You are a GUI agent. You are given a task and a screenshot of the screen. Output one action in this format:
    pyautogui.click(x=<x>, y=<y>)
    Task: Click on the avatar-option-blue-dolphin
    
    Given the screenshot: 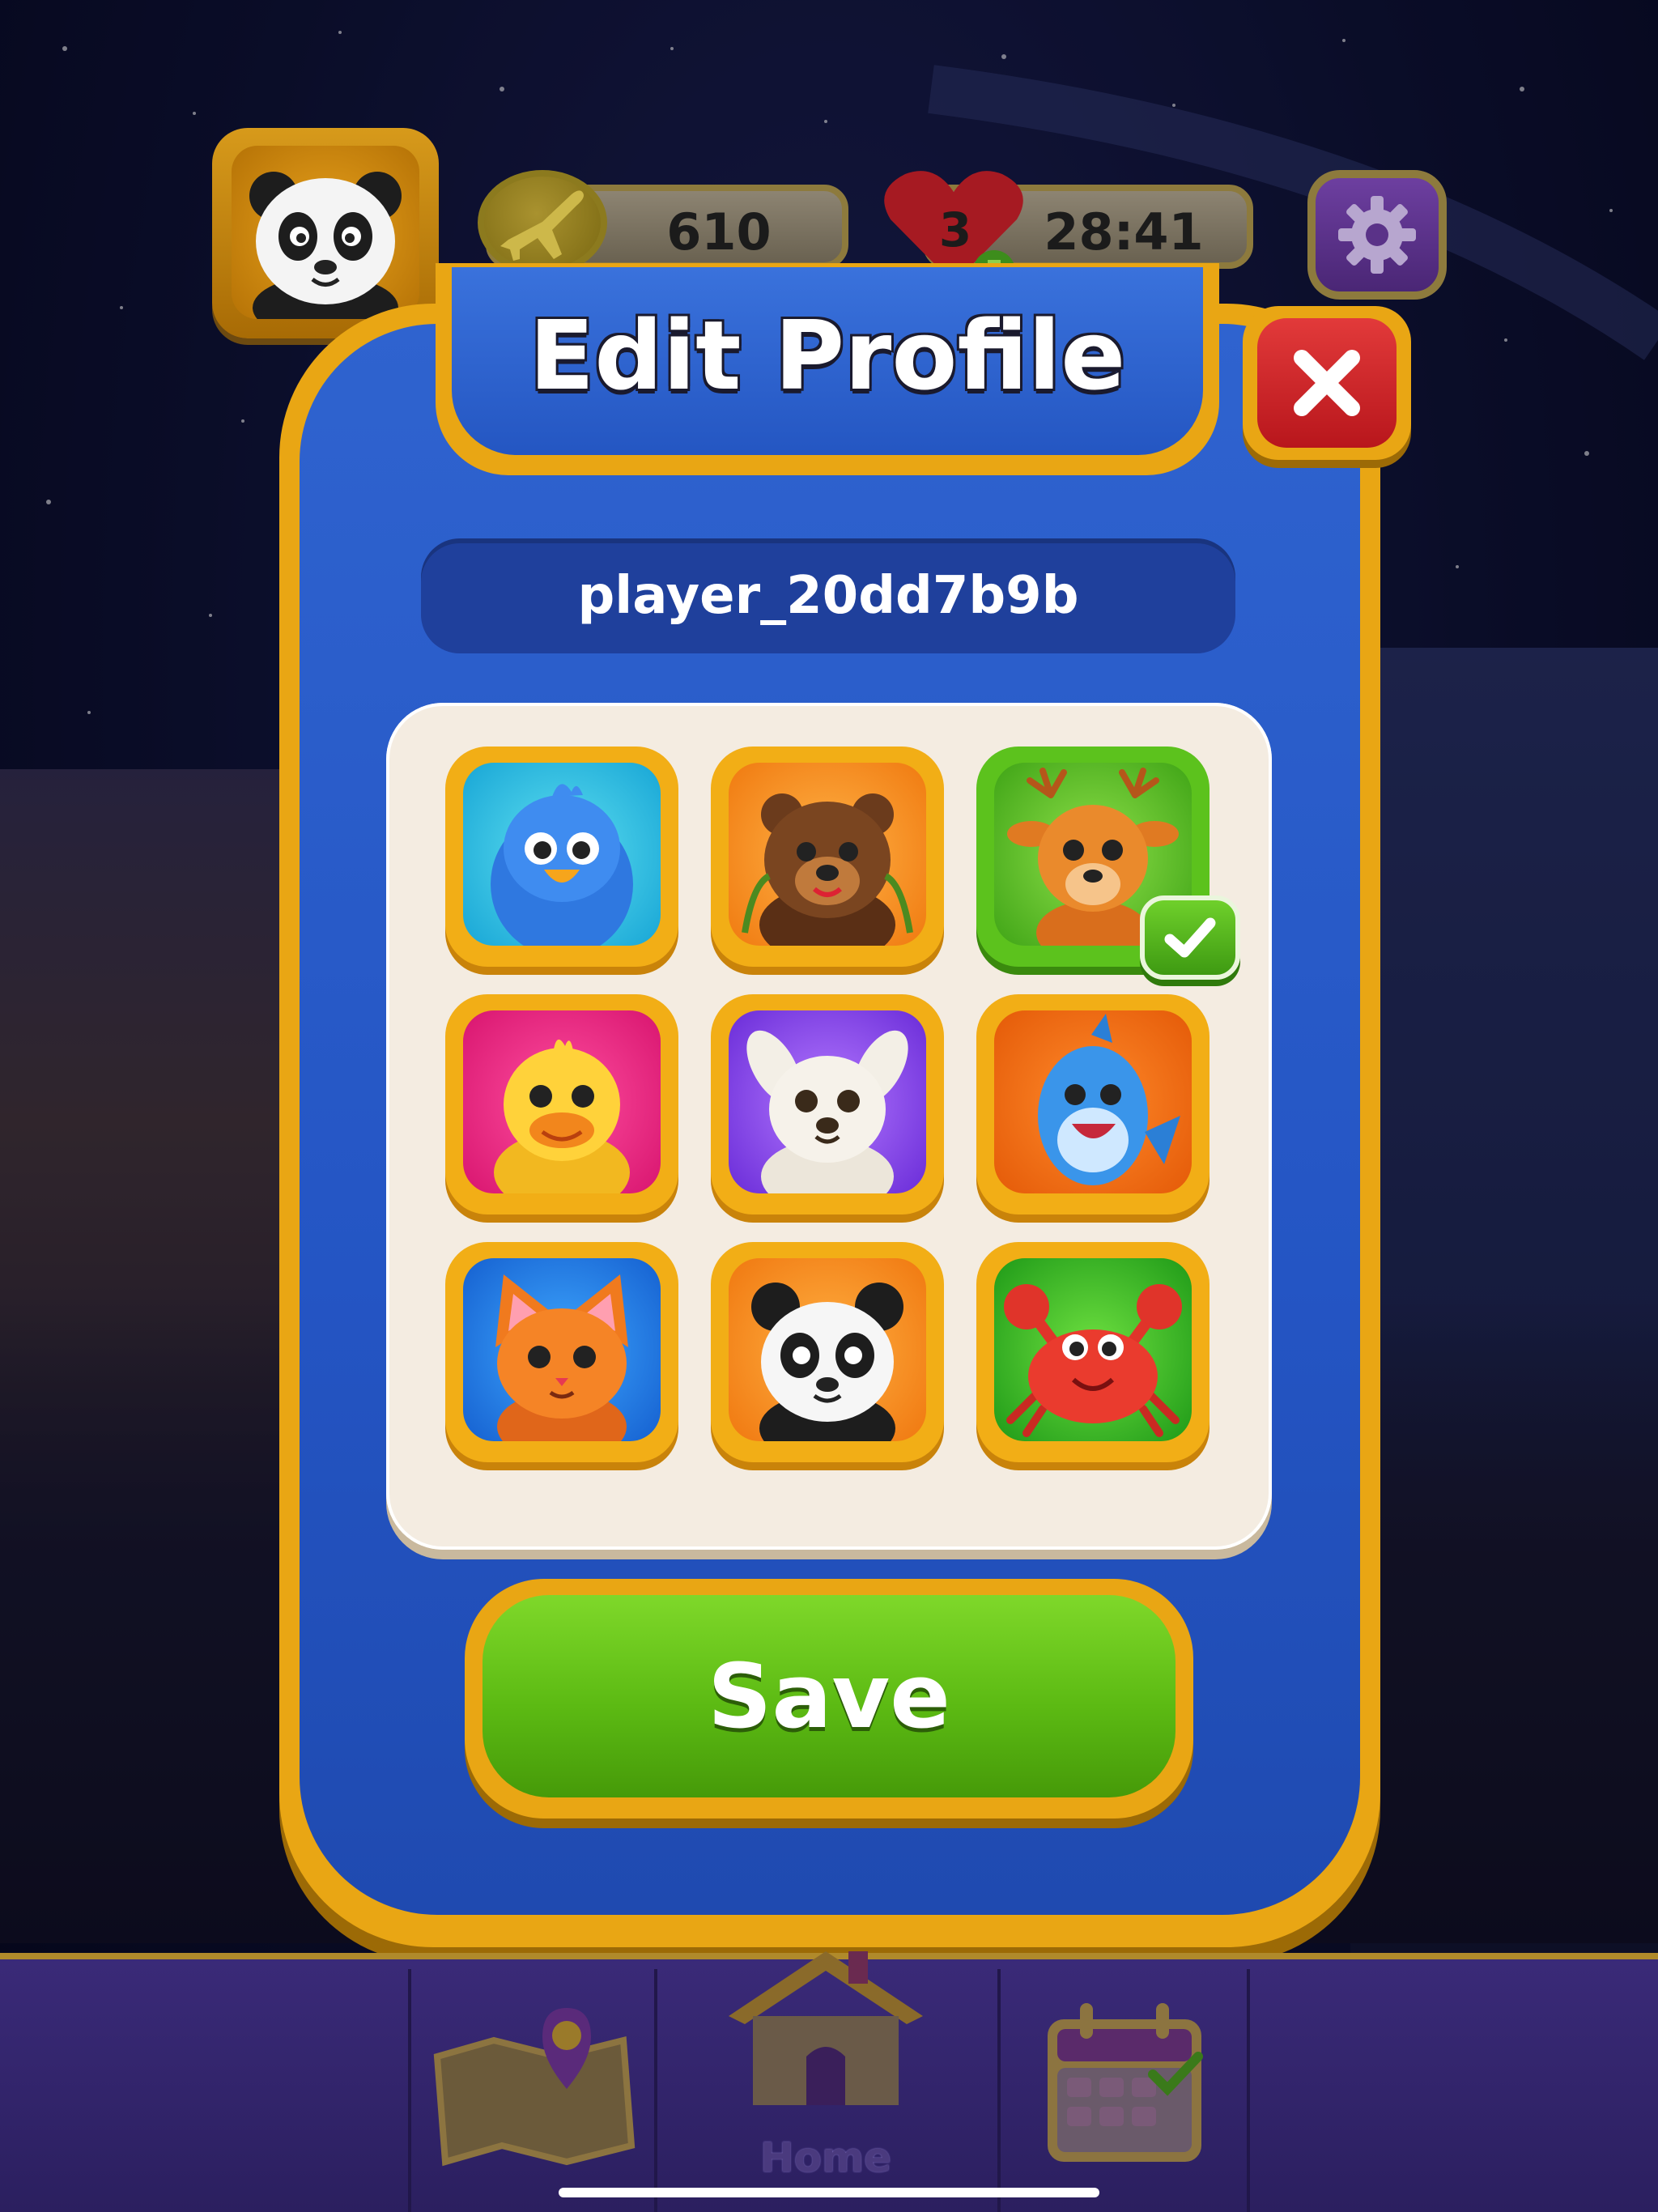 What is the action you would take?
    pyautogui.click(x=1092, y=1104)
    